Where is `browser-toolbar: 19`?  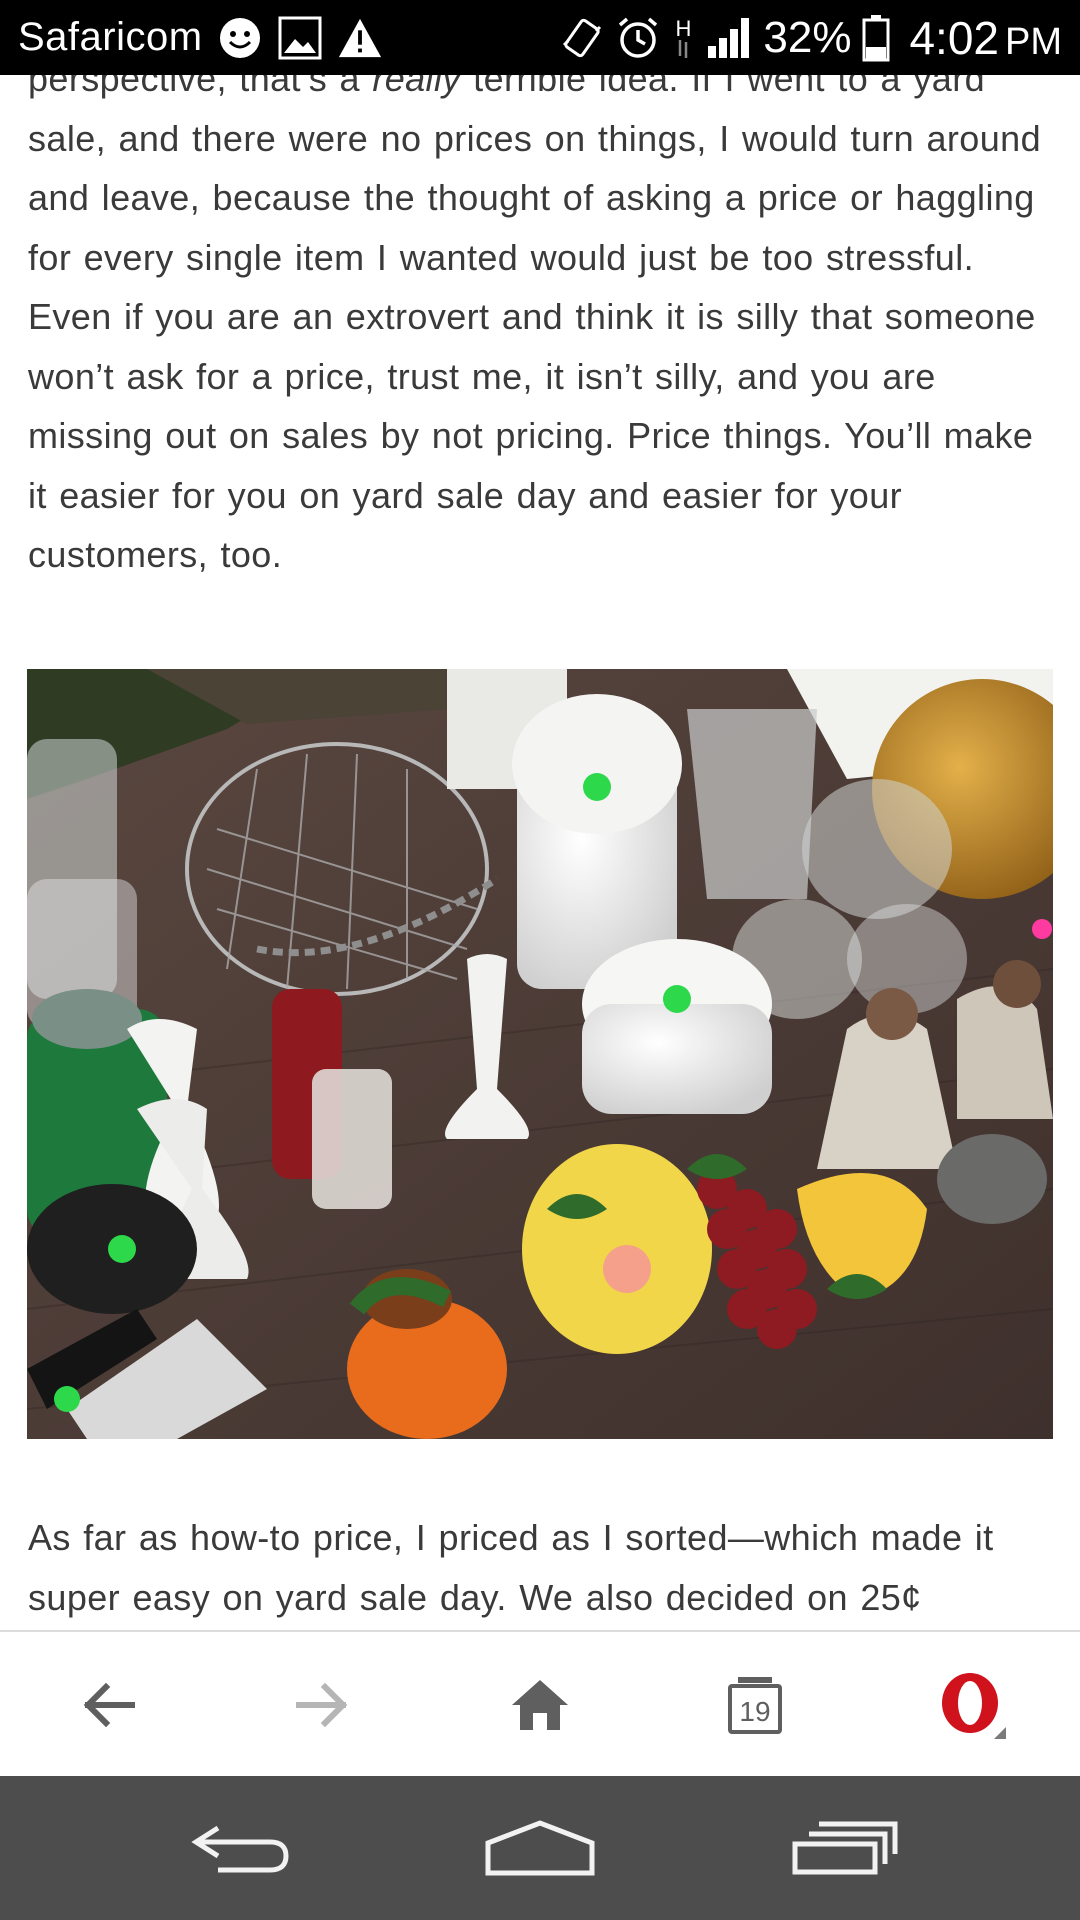 browser-toolbar: 19 is located at coordinates (540, 1703).